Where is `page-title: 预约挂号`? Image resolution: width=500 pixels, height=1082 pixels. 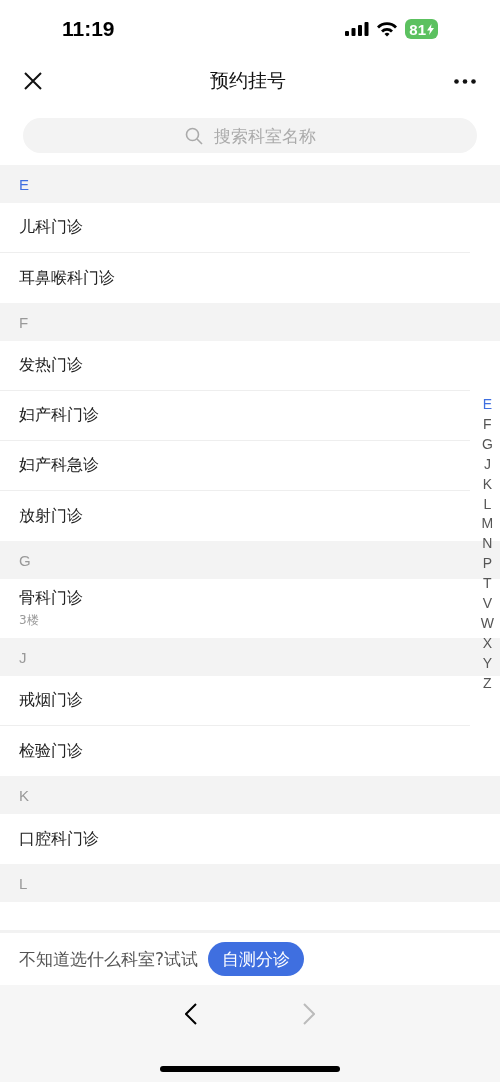 page-title: 预约挂号 is located at coordinates (248, 80).